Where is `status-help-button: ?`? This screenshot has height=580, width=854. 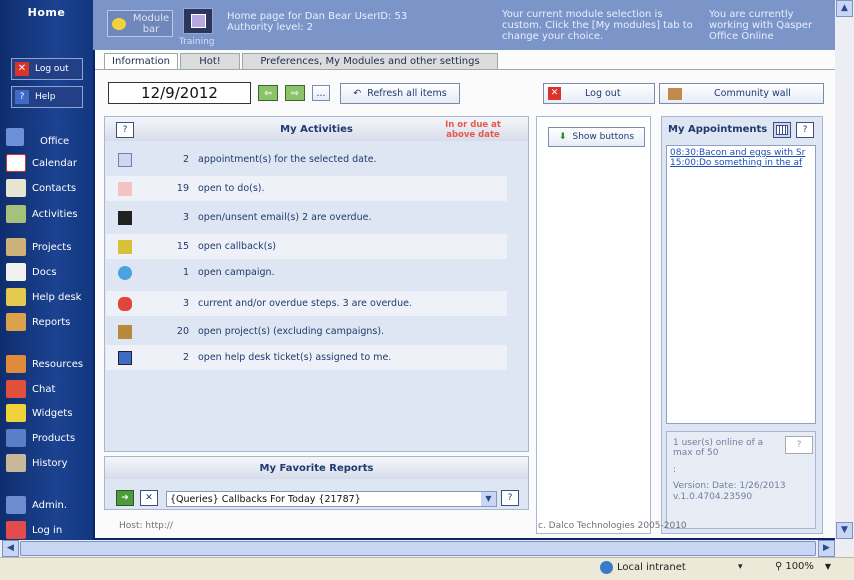 status-help-button: ? is located at coordinates (799, 445).